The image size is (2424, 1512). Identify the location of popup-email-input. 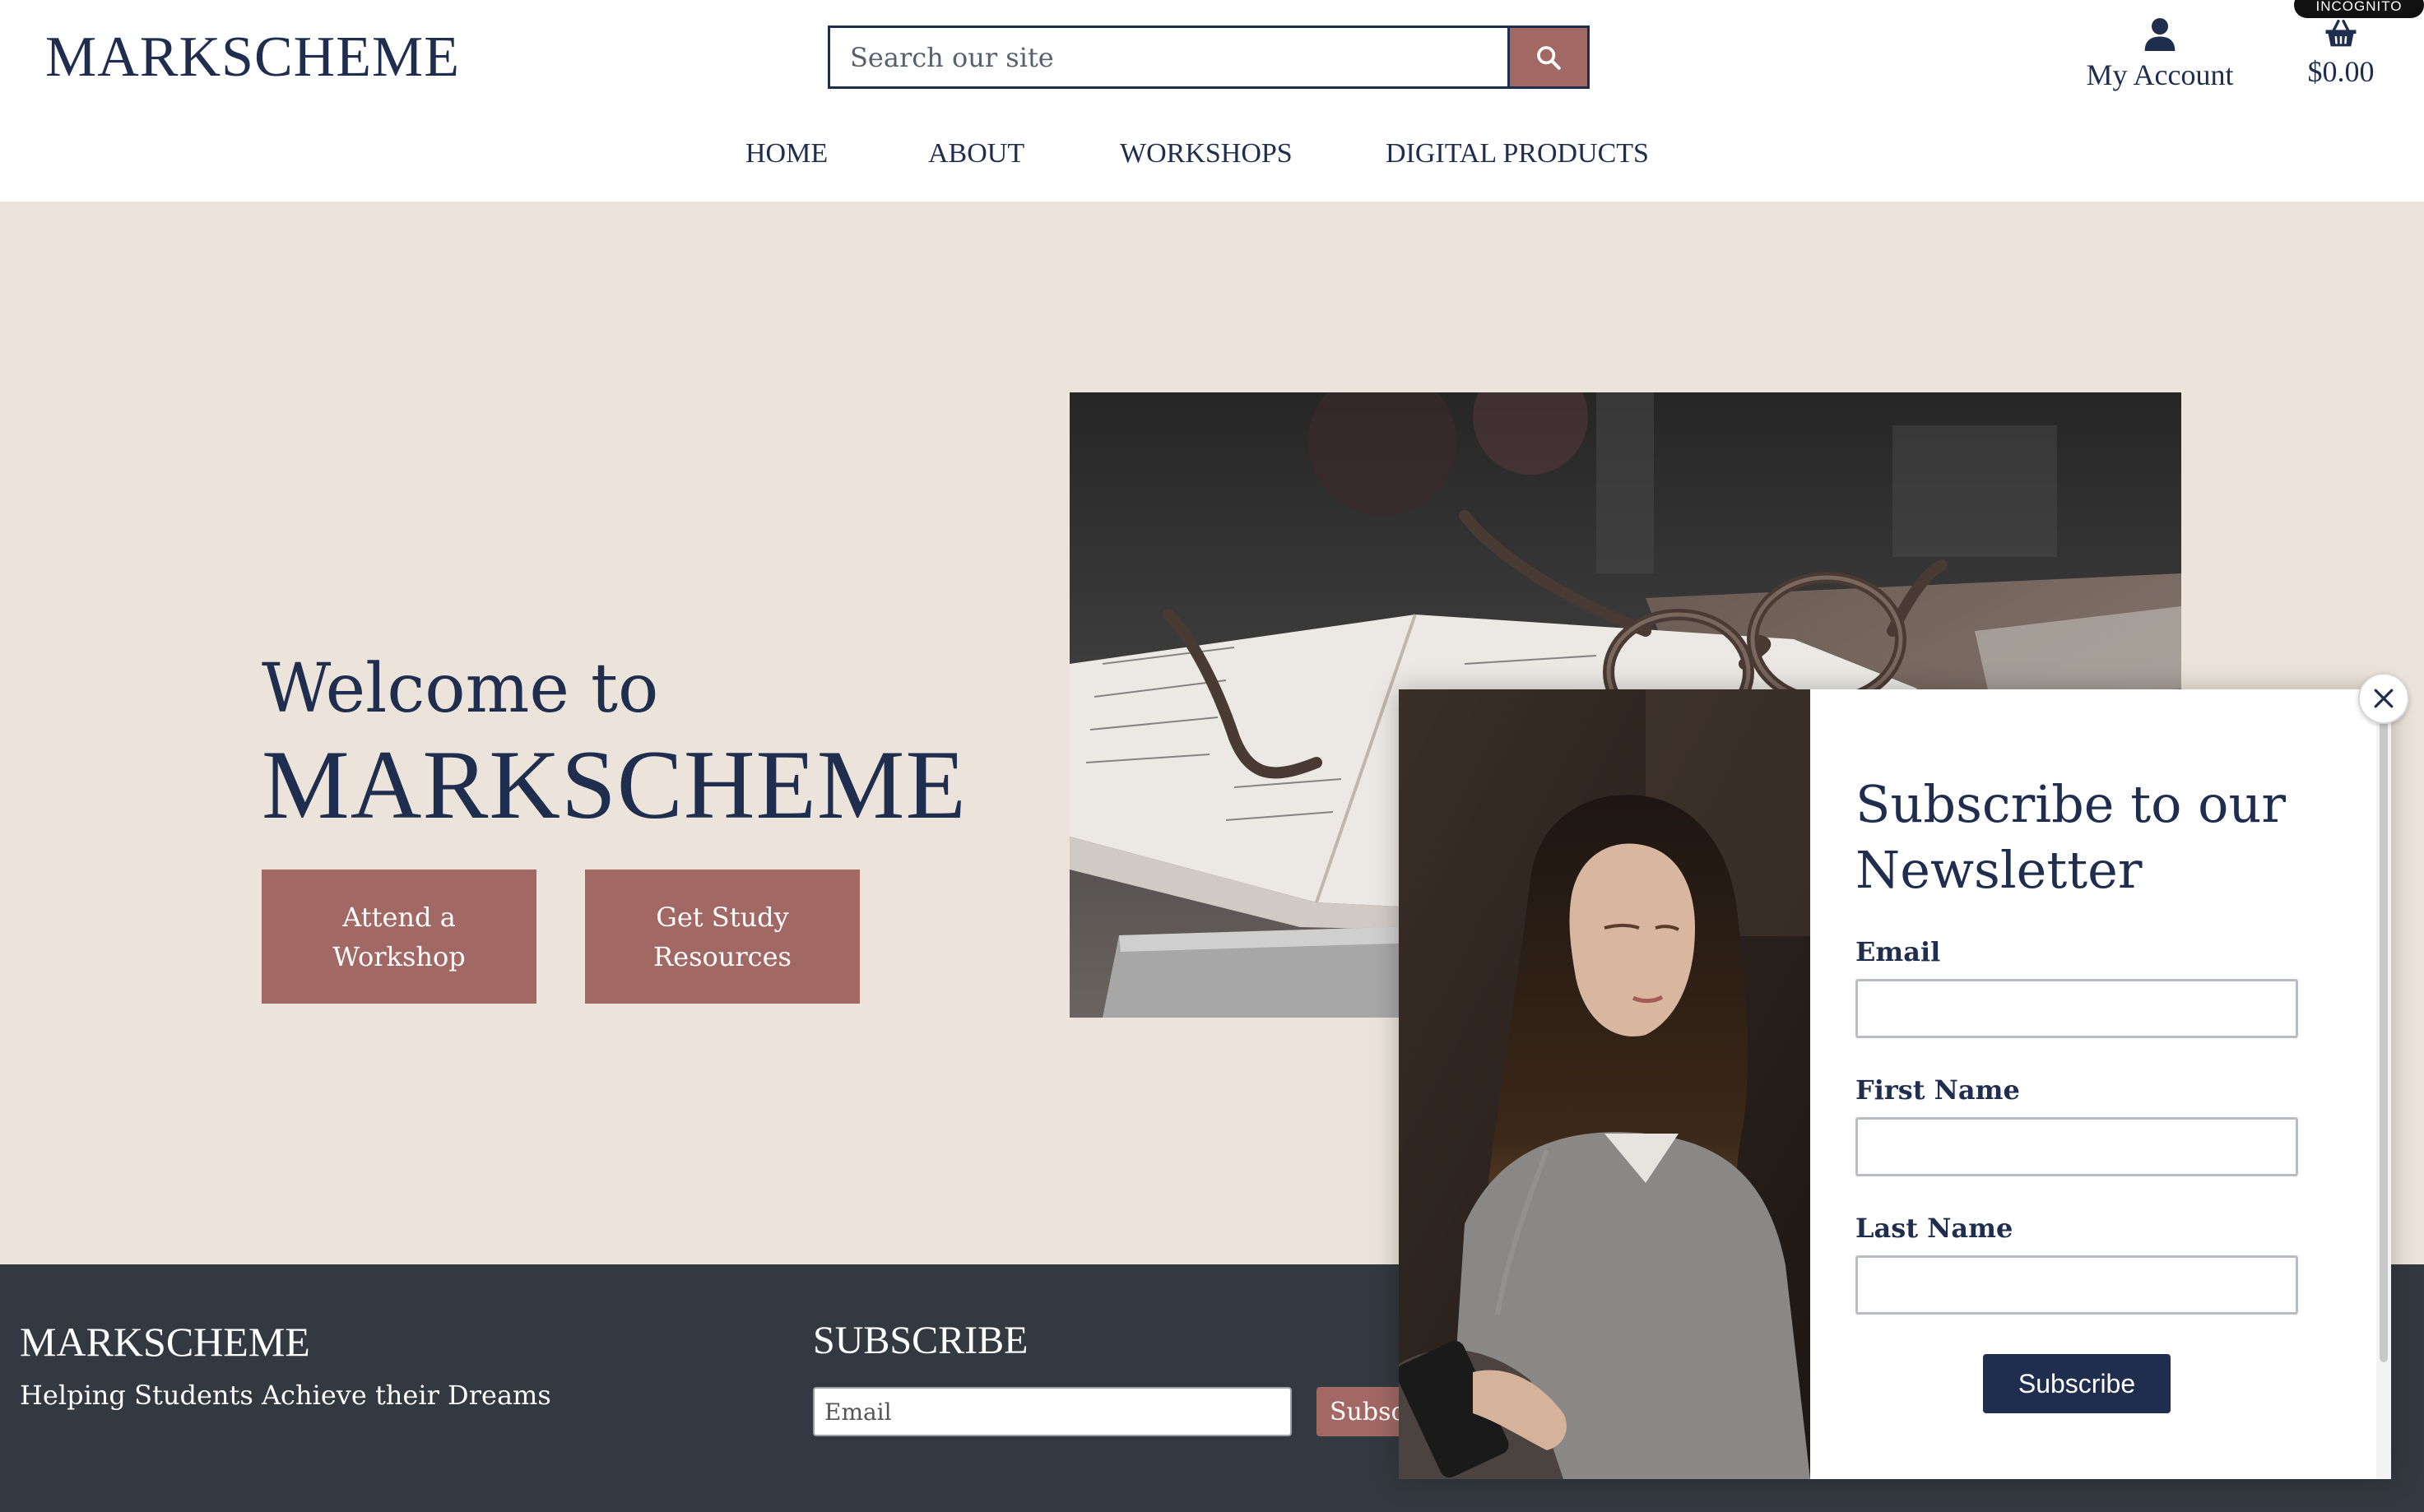
(2076, 1008).